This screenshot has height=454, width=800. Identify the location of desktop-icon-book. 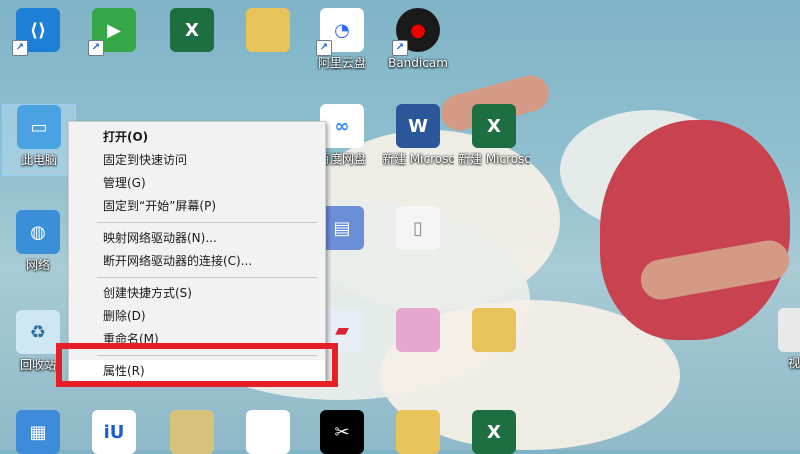
(192, 432).